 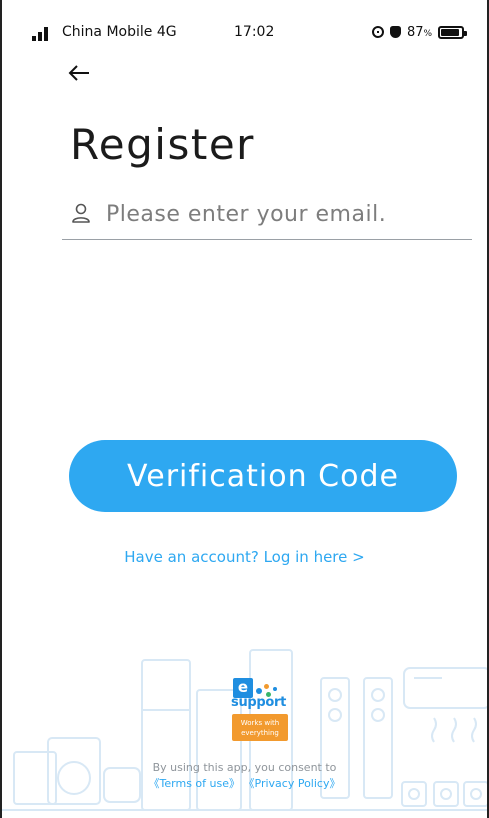 What do you see at coordinates (453, 32) in the screenshot?
I see `battery-icon` at bounding box center [453, 32].